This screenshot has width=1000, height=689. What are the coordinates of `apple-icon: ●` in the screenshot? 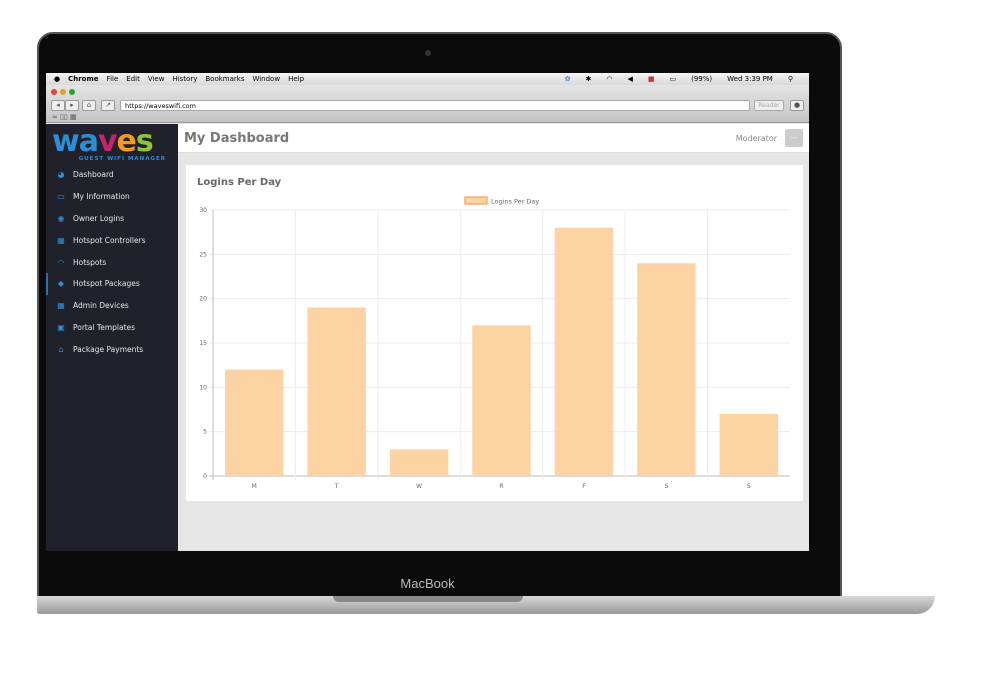 It's located at (57, 79).